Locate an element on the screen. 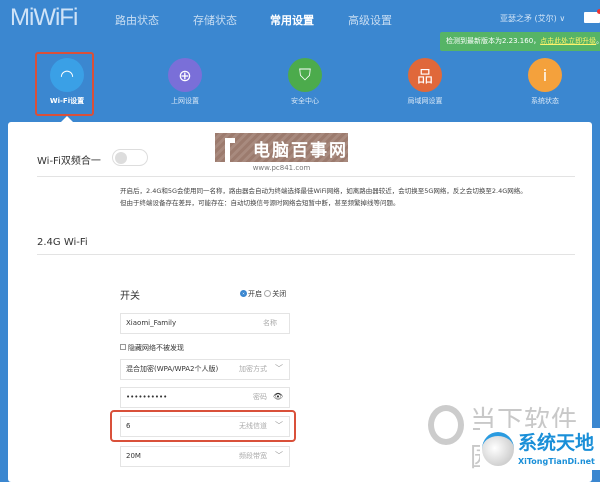  category-label: 系统状态 is located at coordinates (545, 101).